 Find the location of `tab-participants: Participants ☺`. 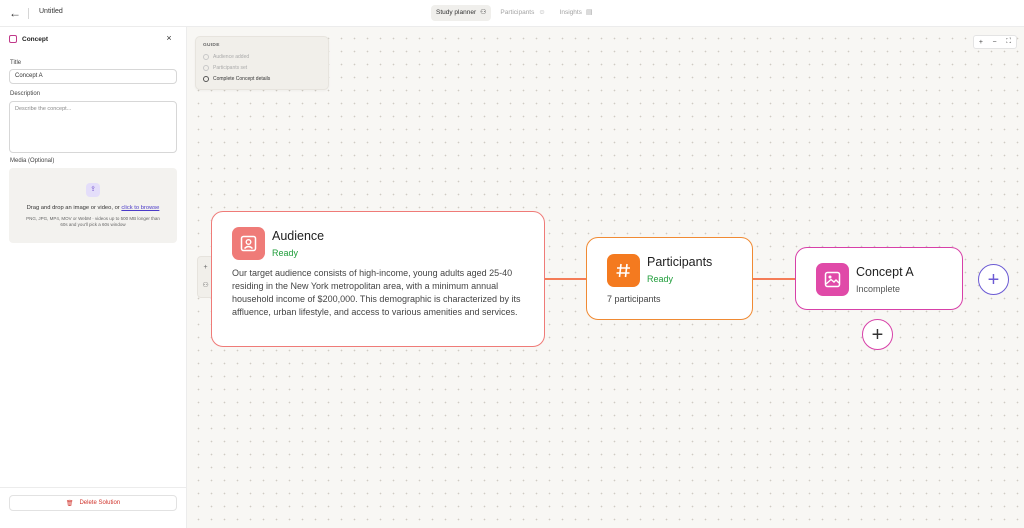

tab-participants: Participants ☺ is located at coordinates (522, 13).